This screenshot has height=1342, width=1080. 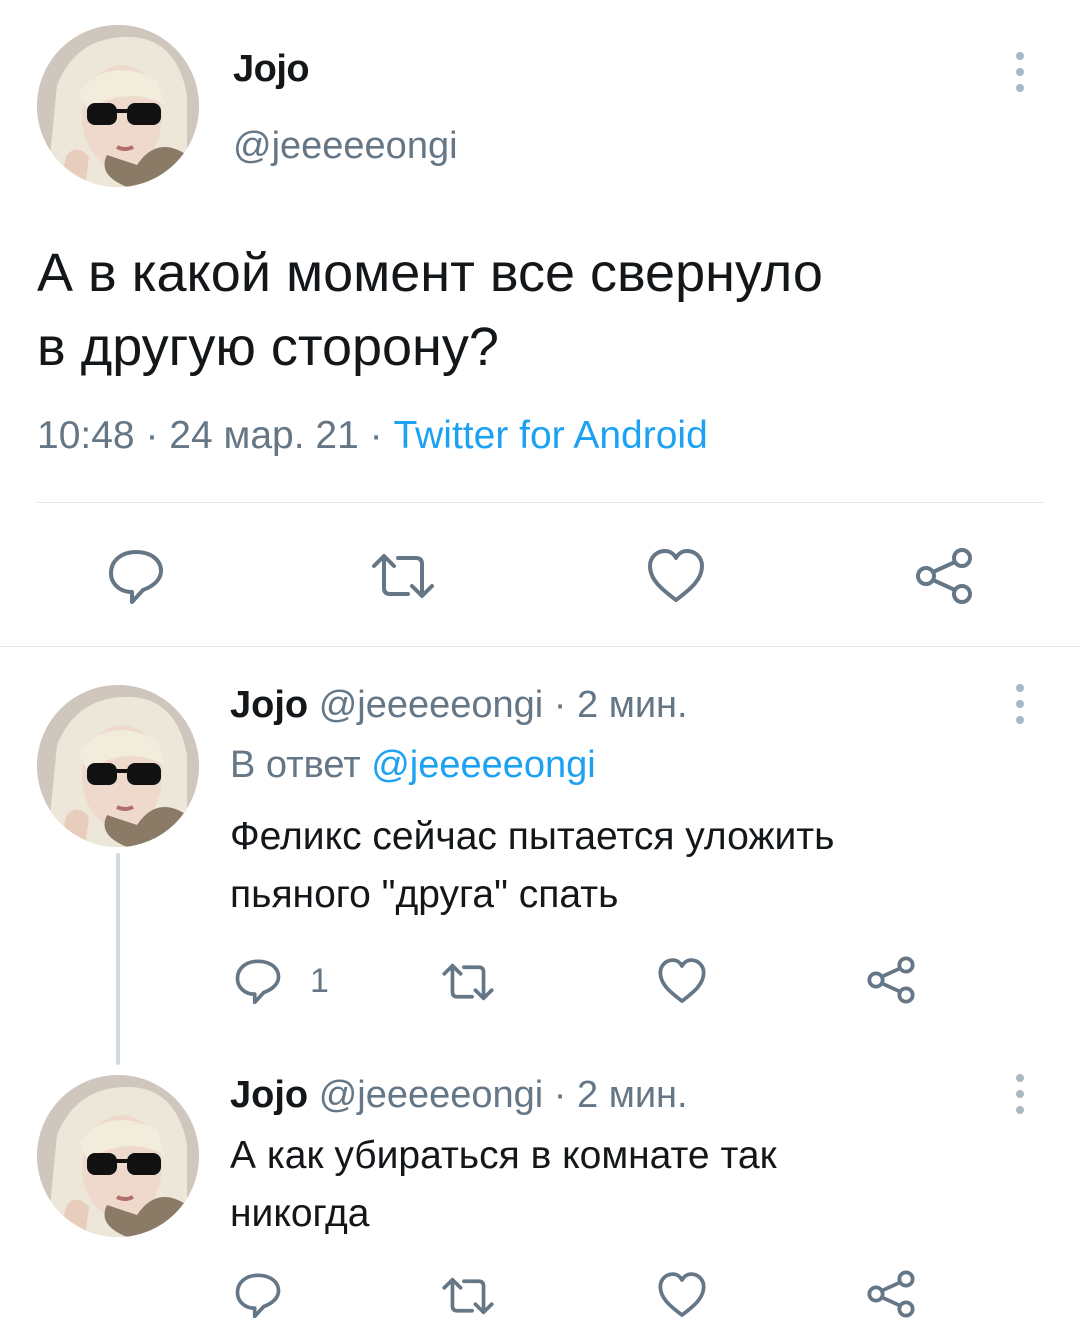 What do you see at coordinates (540, 646) in the screenshot?
I see `section-divider` at bounding box center [540, 646].